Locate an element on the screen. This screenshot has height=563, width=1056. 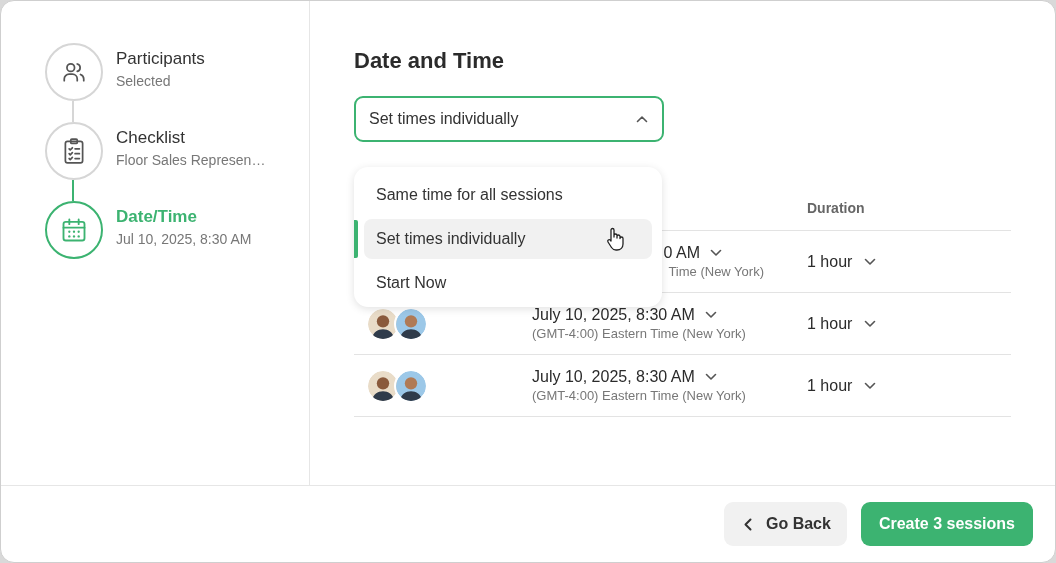
date-time-text: 0 AM is located at coordinates (681, 252).